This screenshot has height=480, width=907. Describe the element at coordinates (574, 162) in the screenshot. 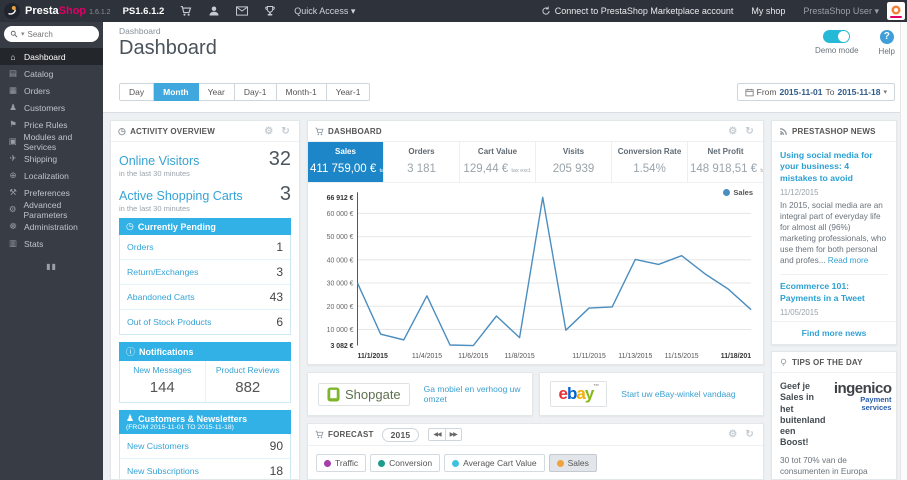

I see `kpi-visits: Visits 205 939` at that location.